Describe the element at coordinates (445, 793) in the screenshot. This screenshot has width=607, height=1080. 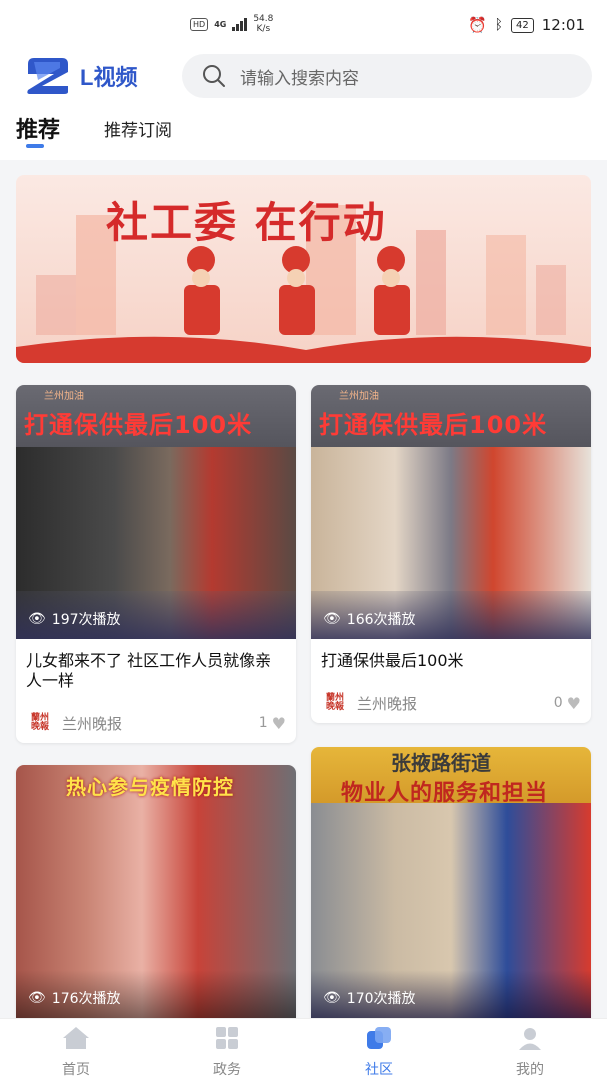
I see `thumbnail-headline: 物业人的服务和担当` at that location.